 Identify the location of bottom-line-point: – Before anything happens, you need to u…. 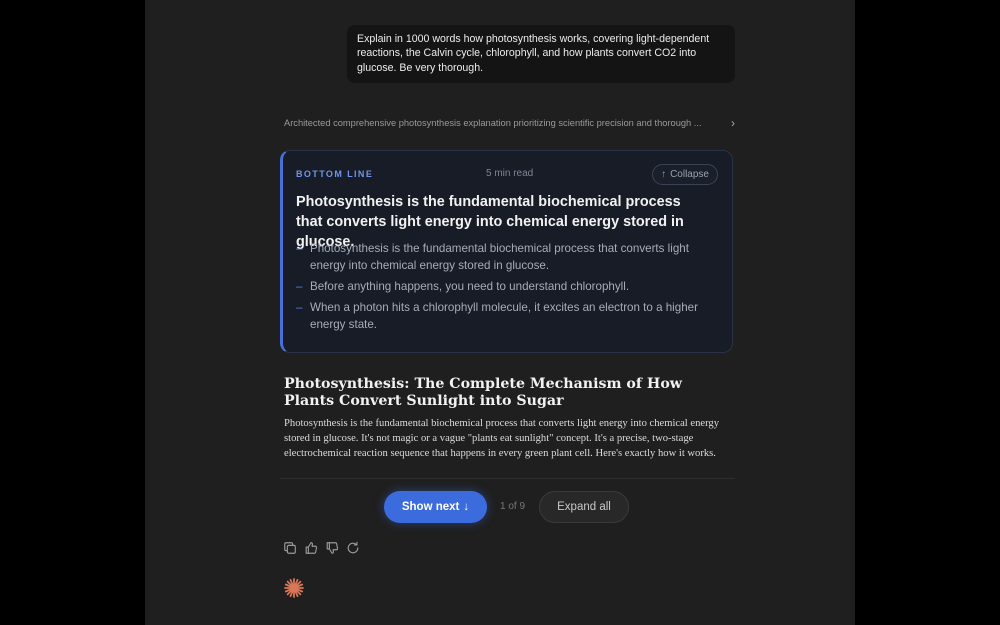
(506, 286).